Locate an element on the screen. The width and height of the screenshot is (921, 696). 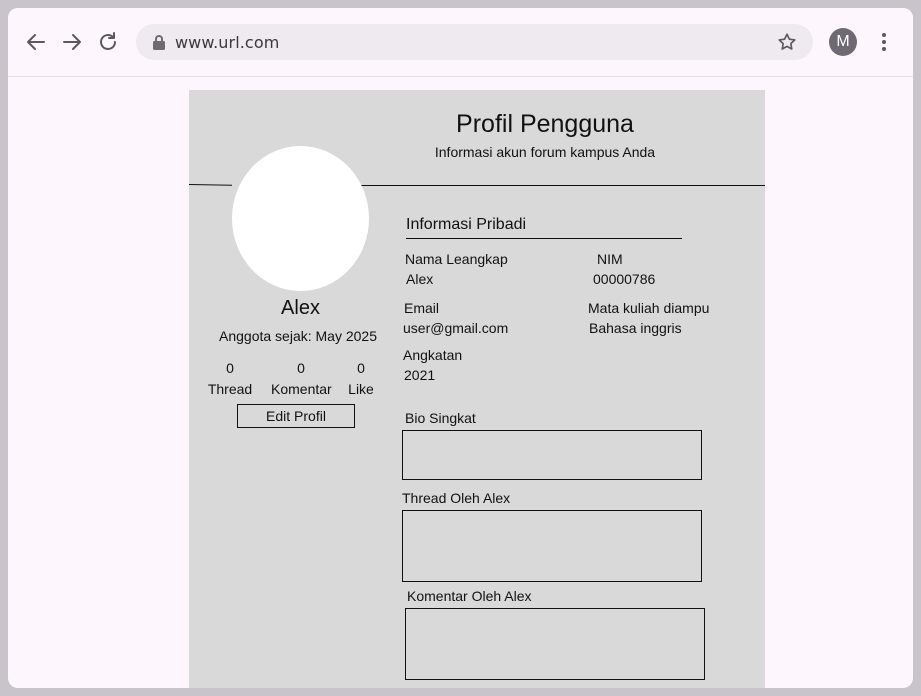
browser-toolbar: www.url.com M is located at coordinates (460, 42).